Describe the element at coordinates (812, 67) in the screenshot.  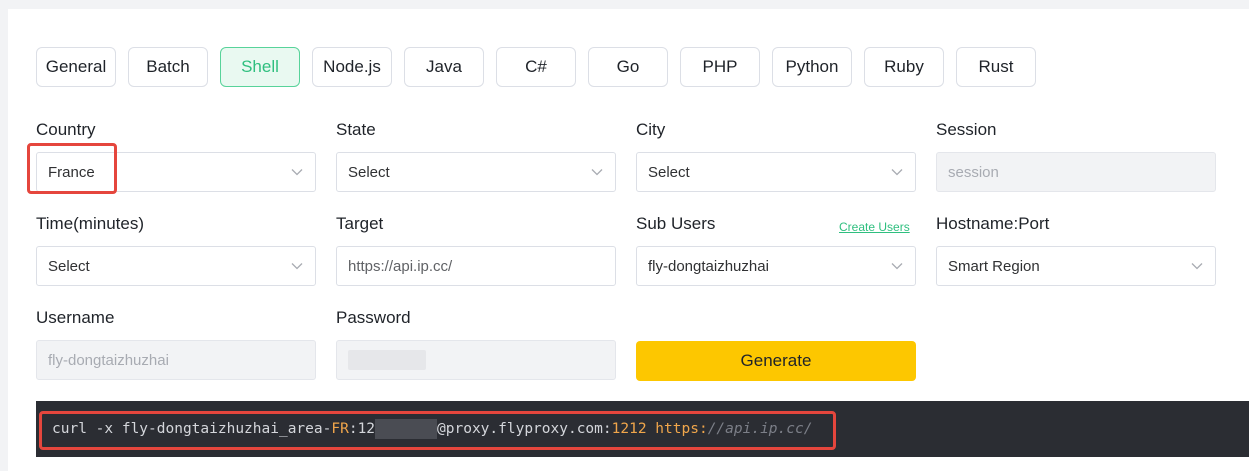
I see `tab-python: Python` at that location.